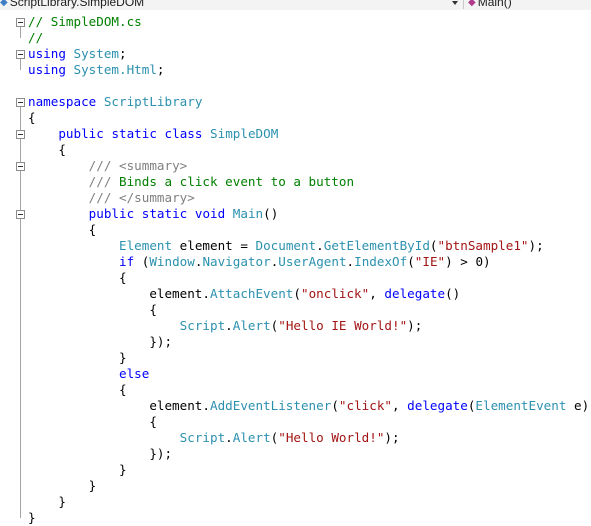 The width and height of the screenshot is (591, 526). Describe the element at coordinates (141, 197) in the screenshot. I see `code-token: /// </summary>` at that location.